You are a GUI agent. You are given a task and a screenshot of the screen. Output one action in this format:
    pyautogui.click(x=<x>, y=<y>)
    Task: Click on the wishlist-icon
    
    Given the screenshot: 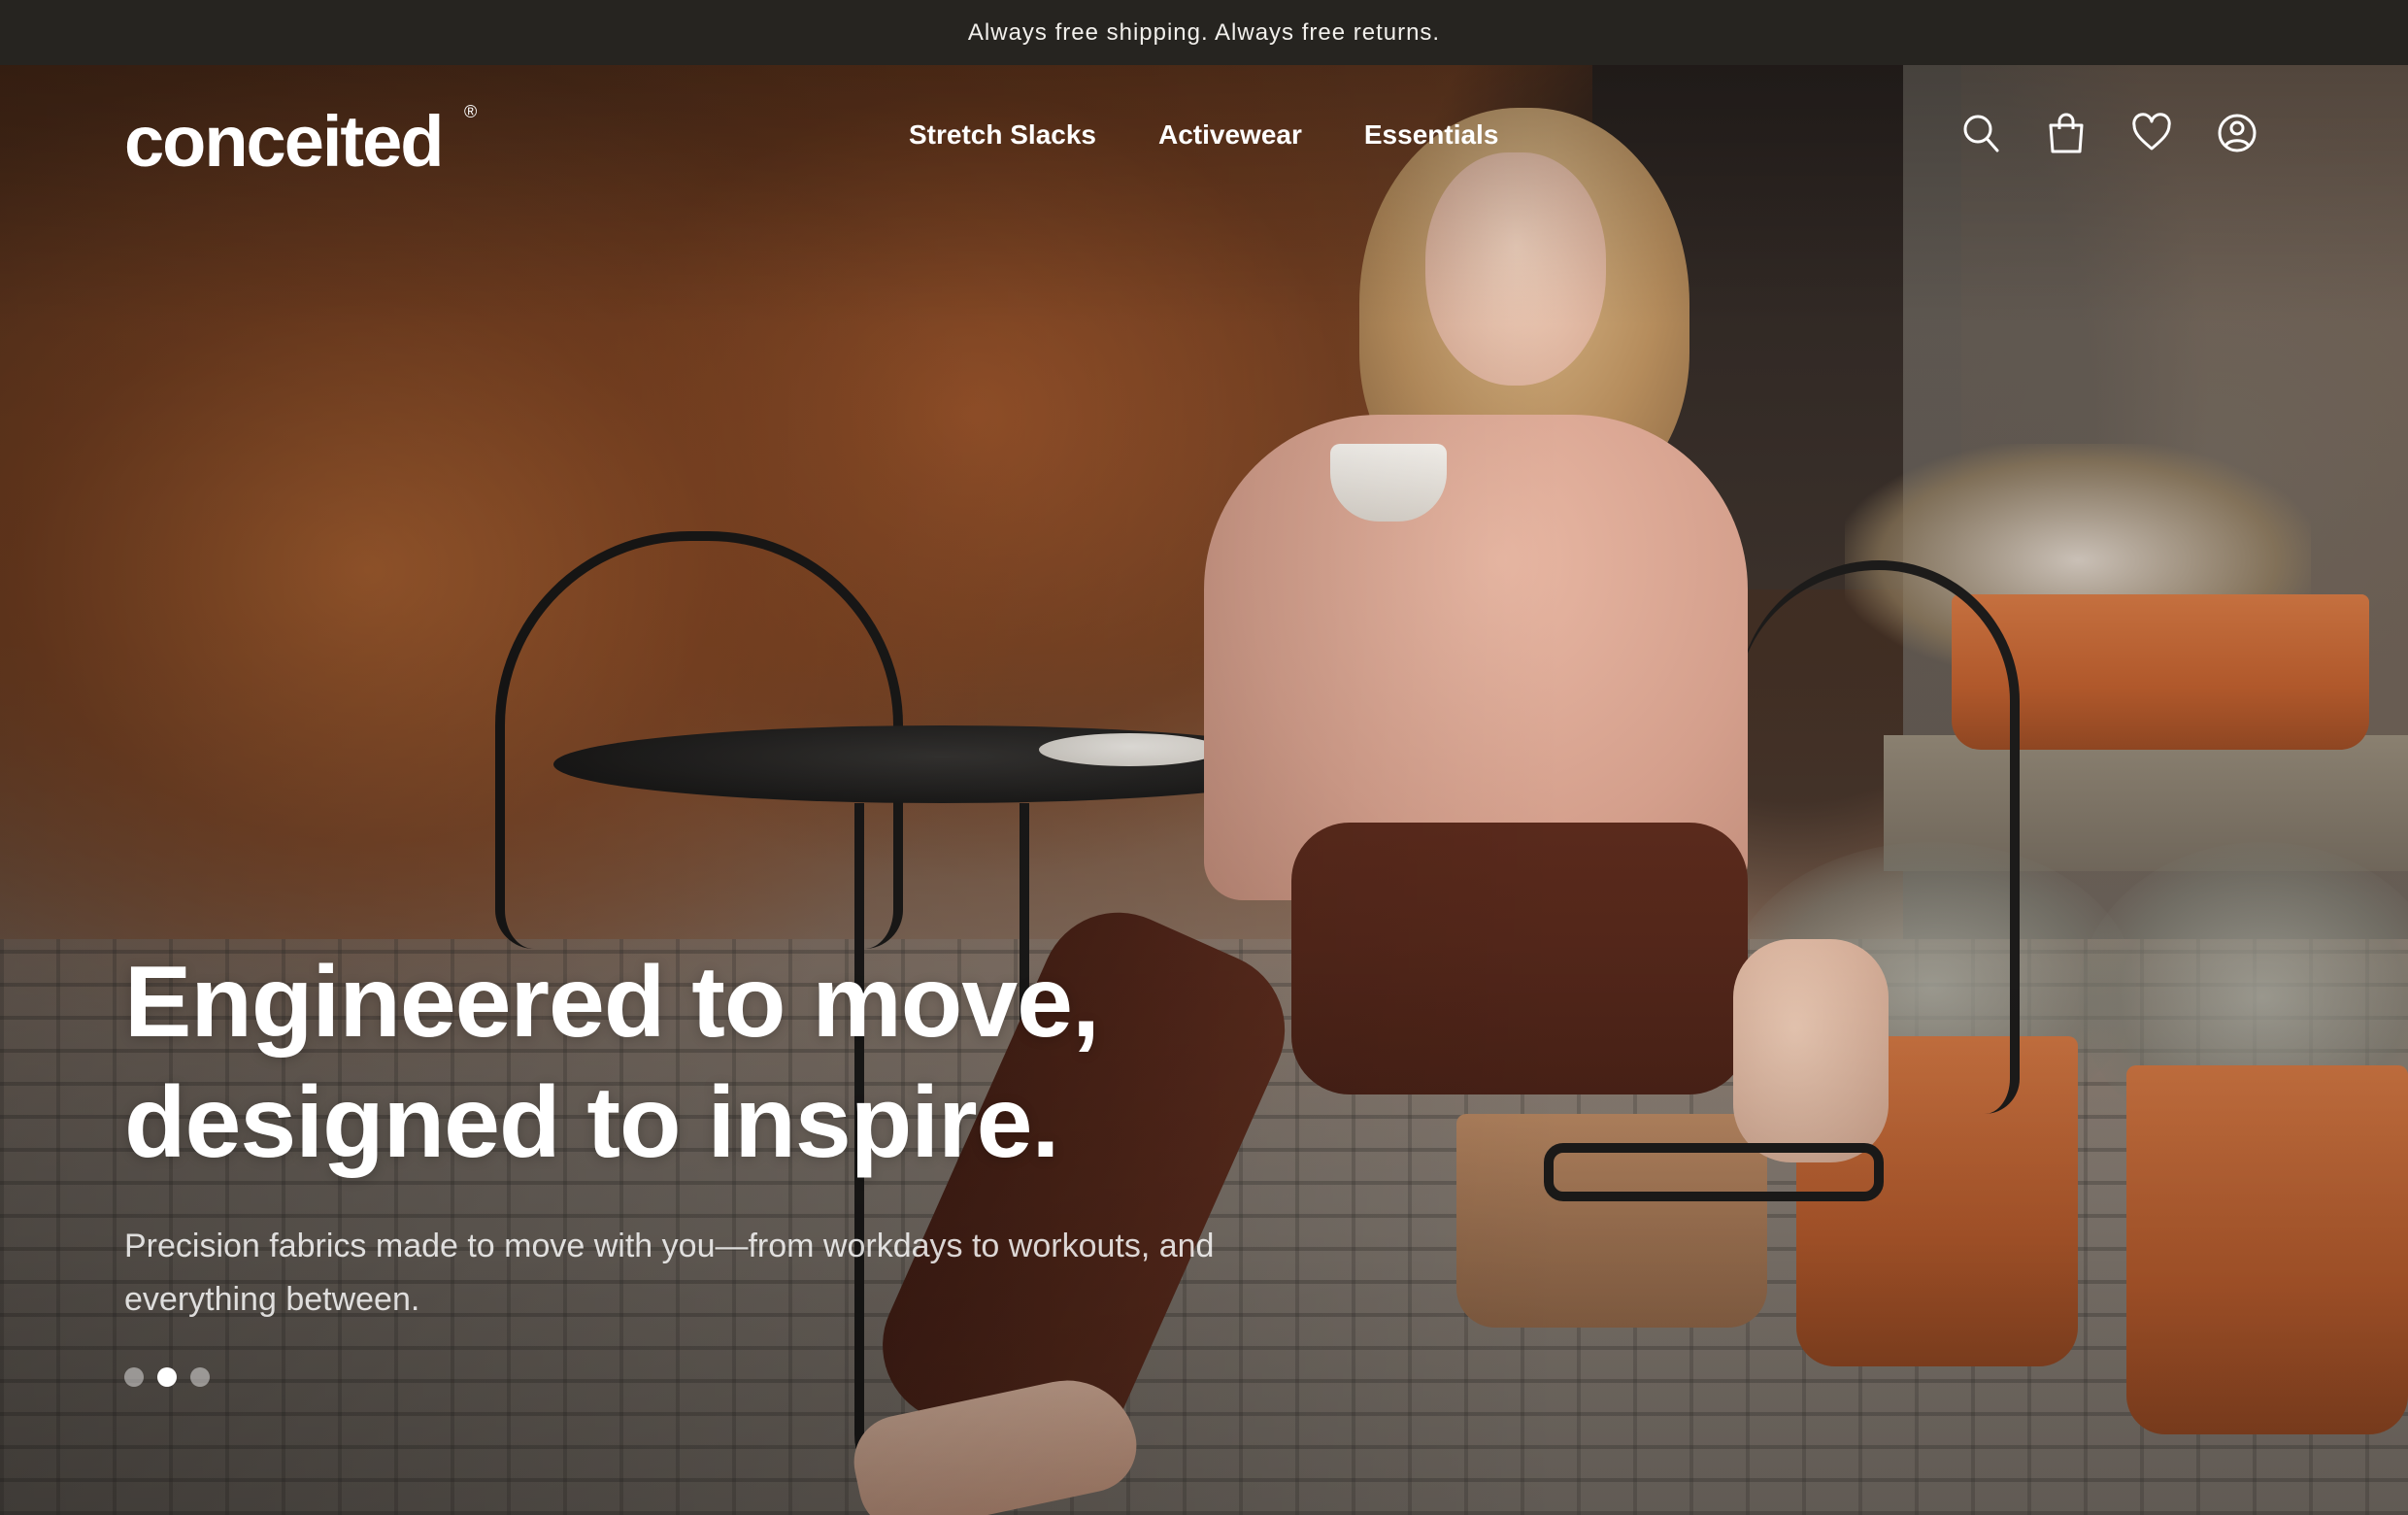 What is the action you would take?
    pyautogui.click(x=2151, y=133)
    